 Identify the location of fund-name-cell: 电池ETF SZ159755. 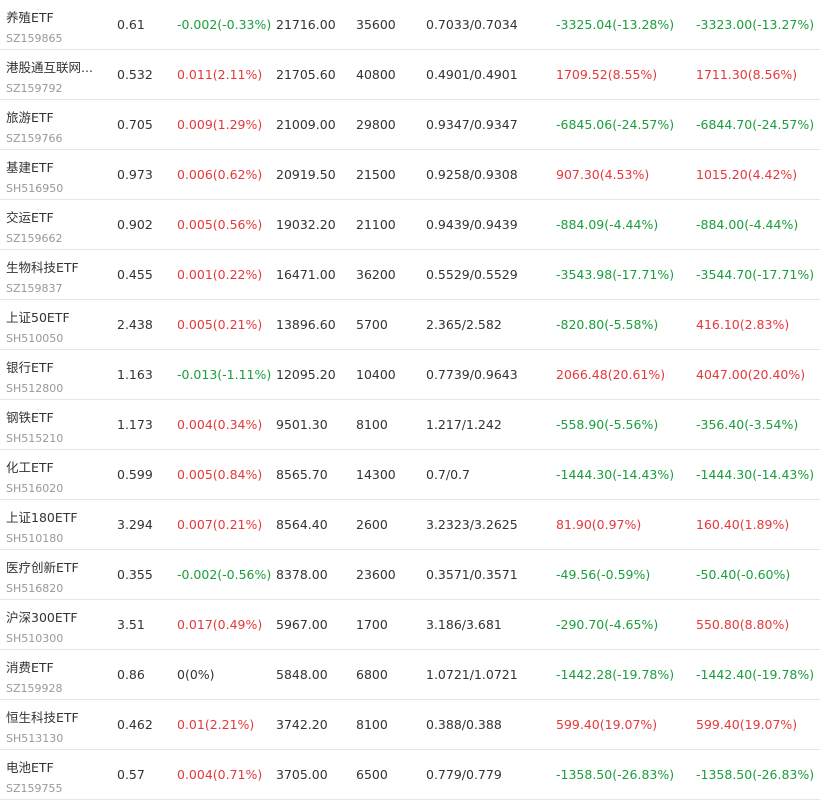
(56, 774).